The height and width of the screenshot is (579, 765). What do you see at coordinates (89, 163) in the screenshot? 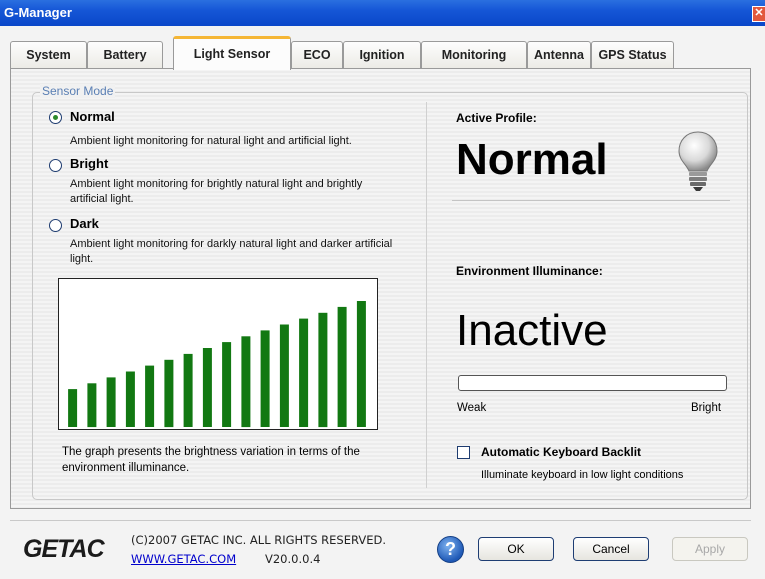
I see `option-bright-label: Bright` at bounding box center [89, 163].